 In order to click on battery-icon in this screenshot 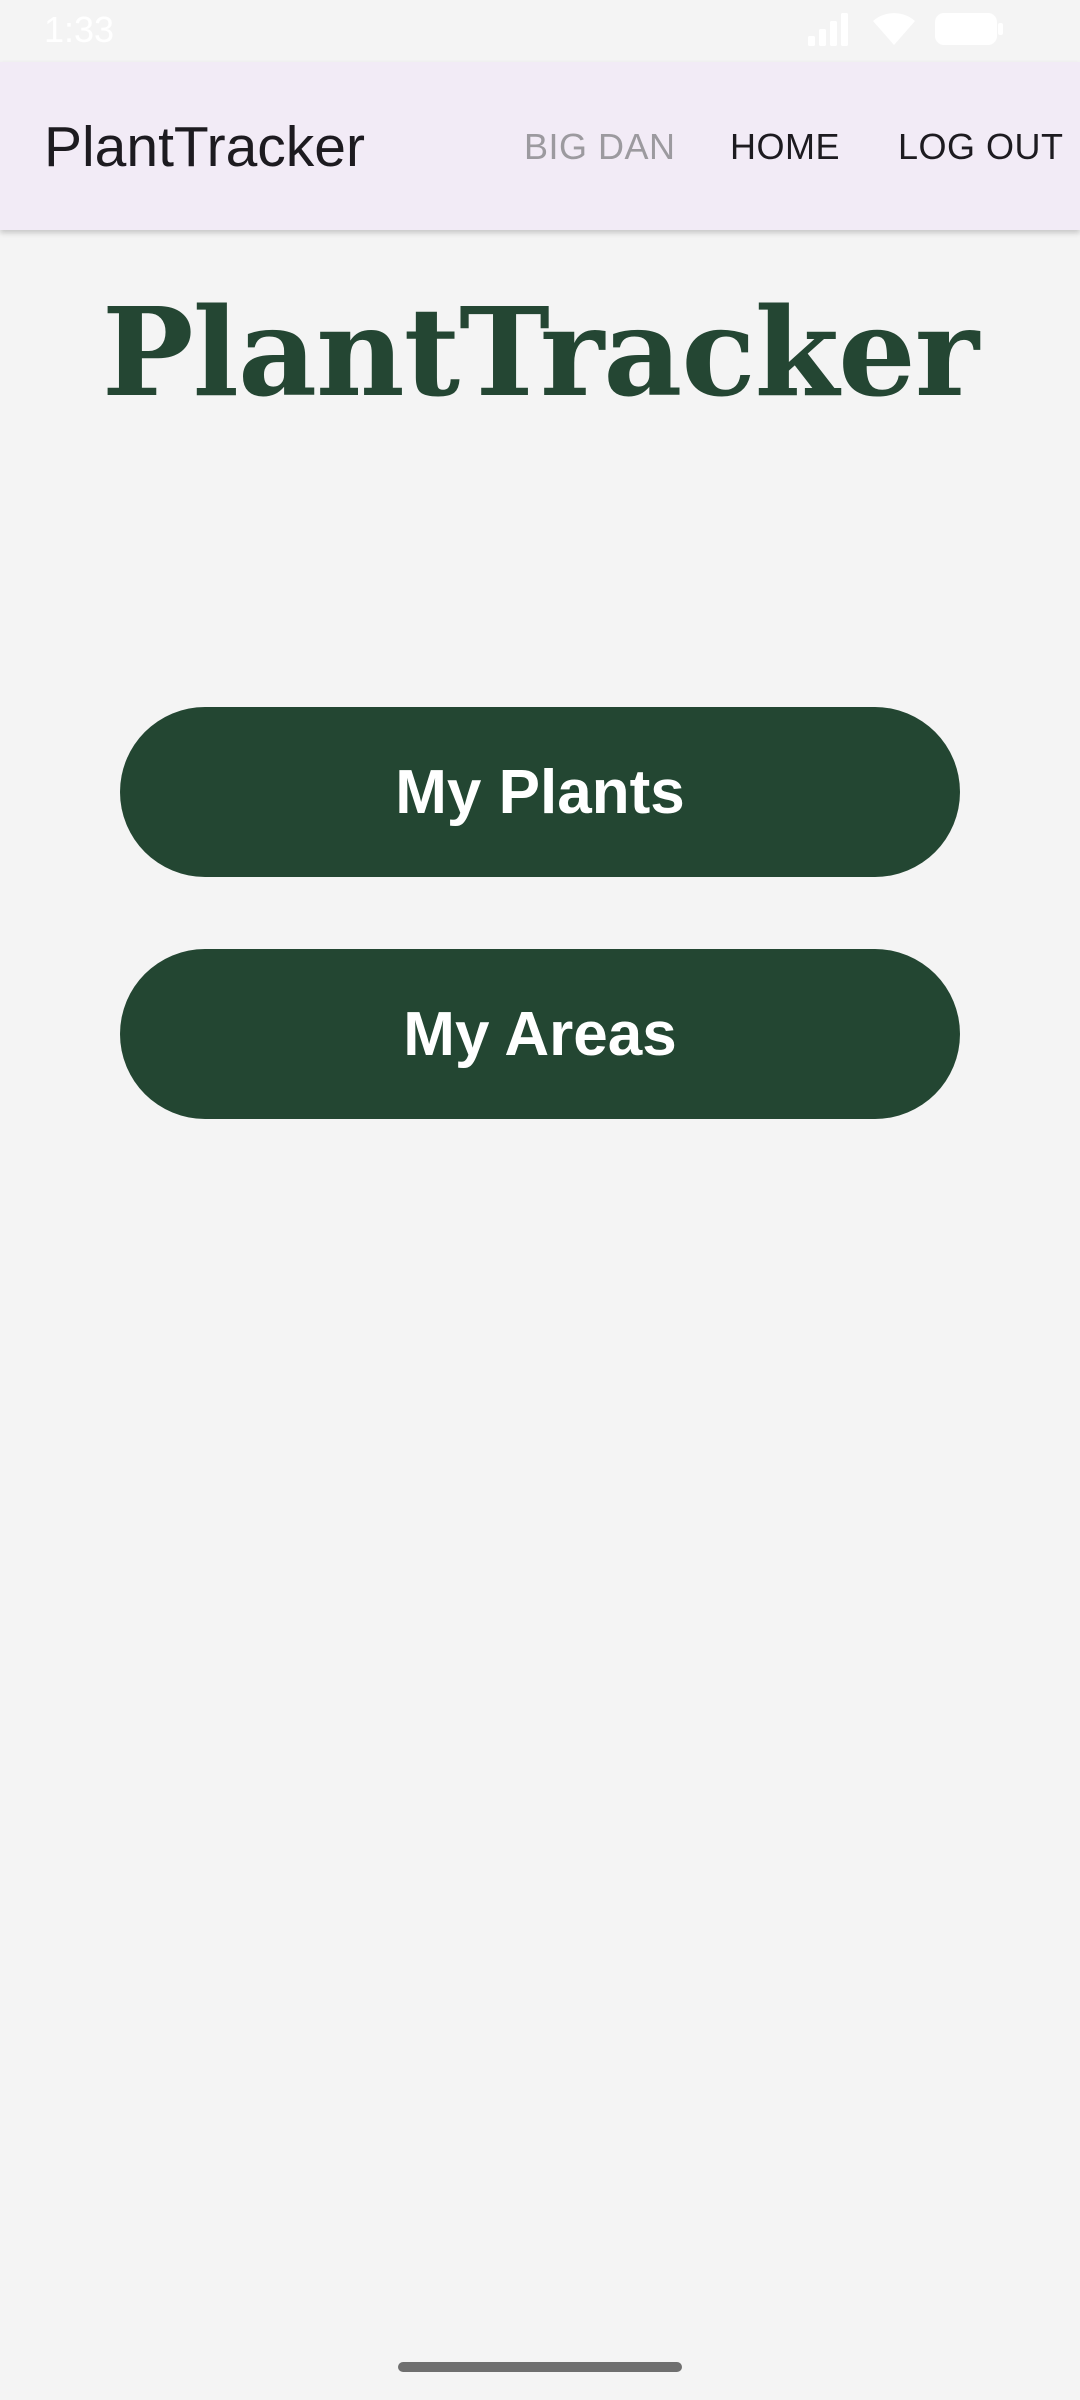, I will do `click(969, 31)`.